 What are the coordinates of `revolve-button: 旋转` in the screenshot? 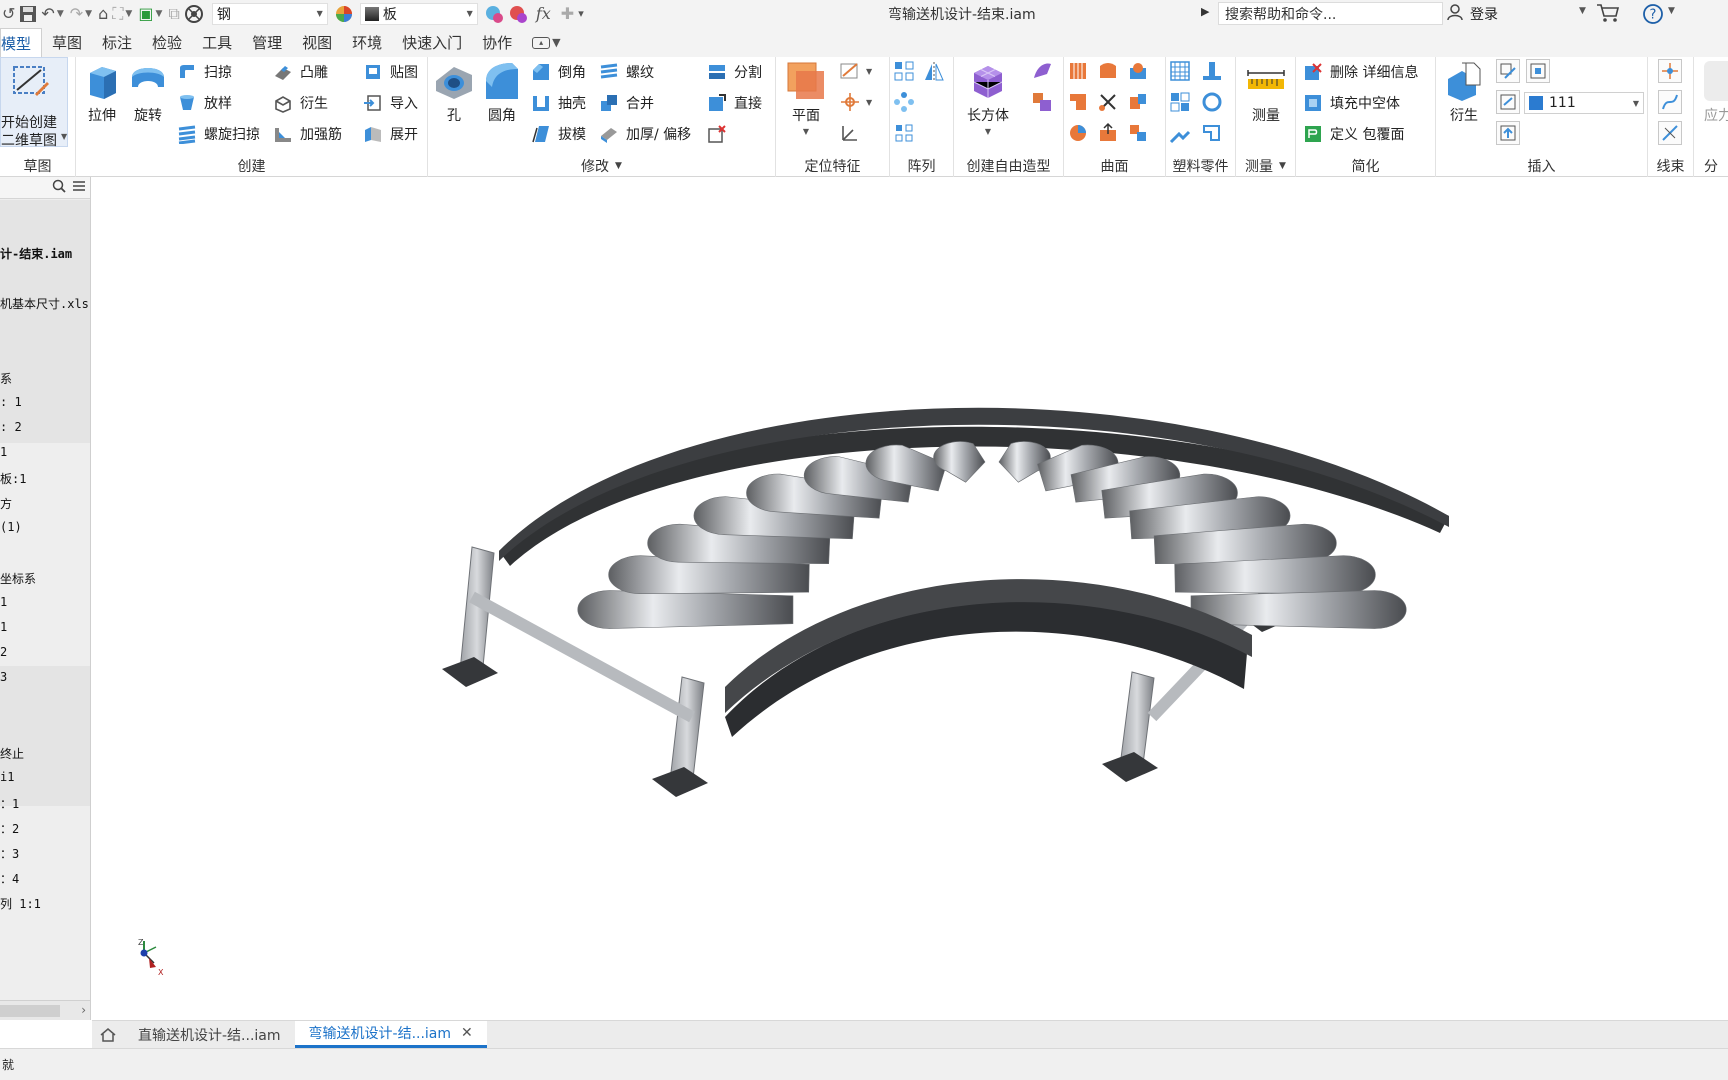 It's located at (148, 93).